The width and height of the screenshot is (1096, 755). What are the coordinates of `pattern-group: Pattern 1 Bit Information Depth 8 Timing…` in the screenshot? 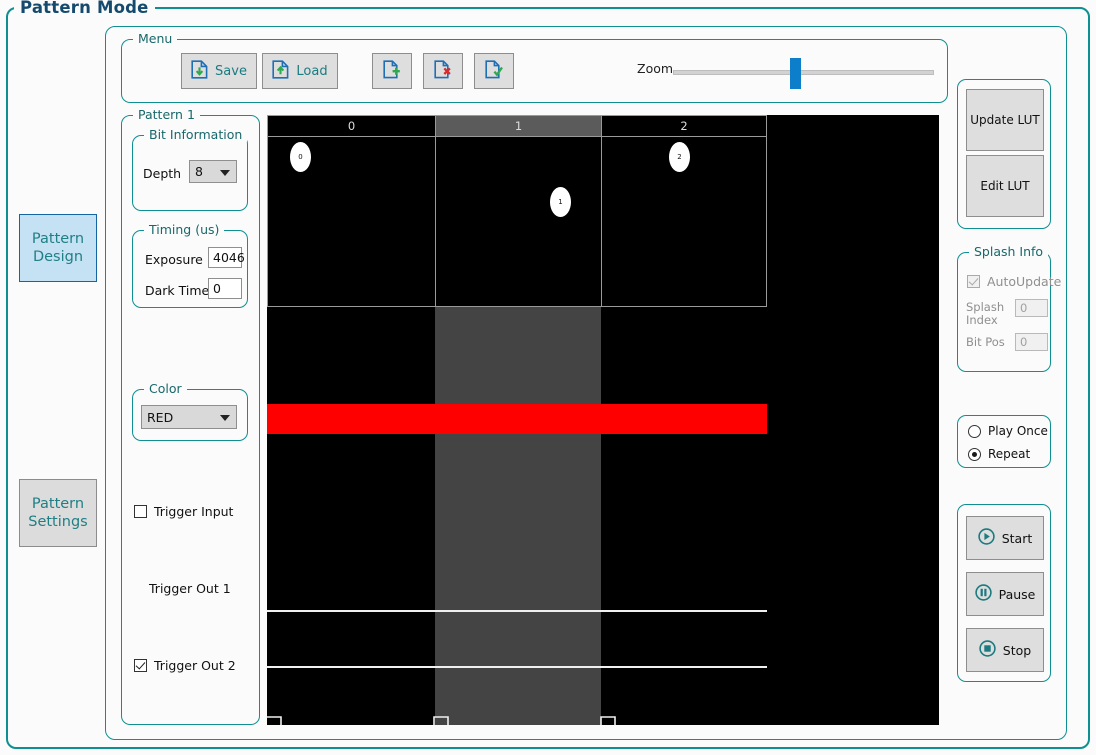 It's located at (190, 416).